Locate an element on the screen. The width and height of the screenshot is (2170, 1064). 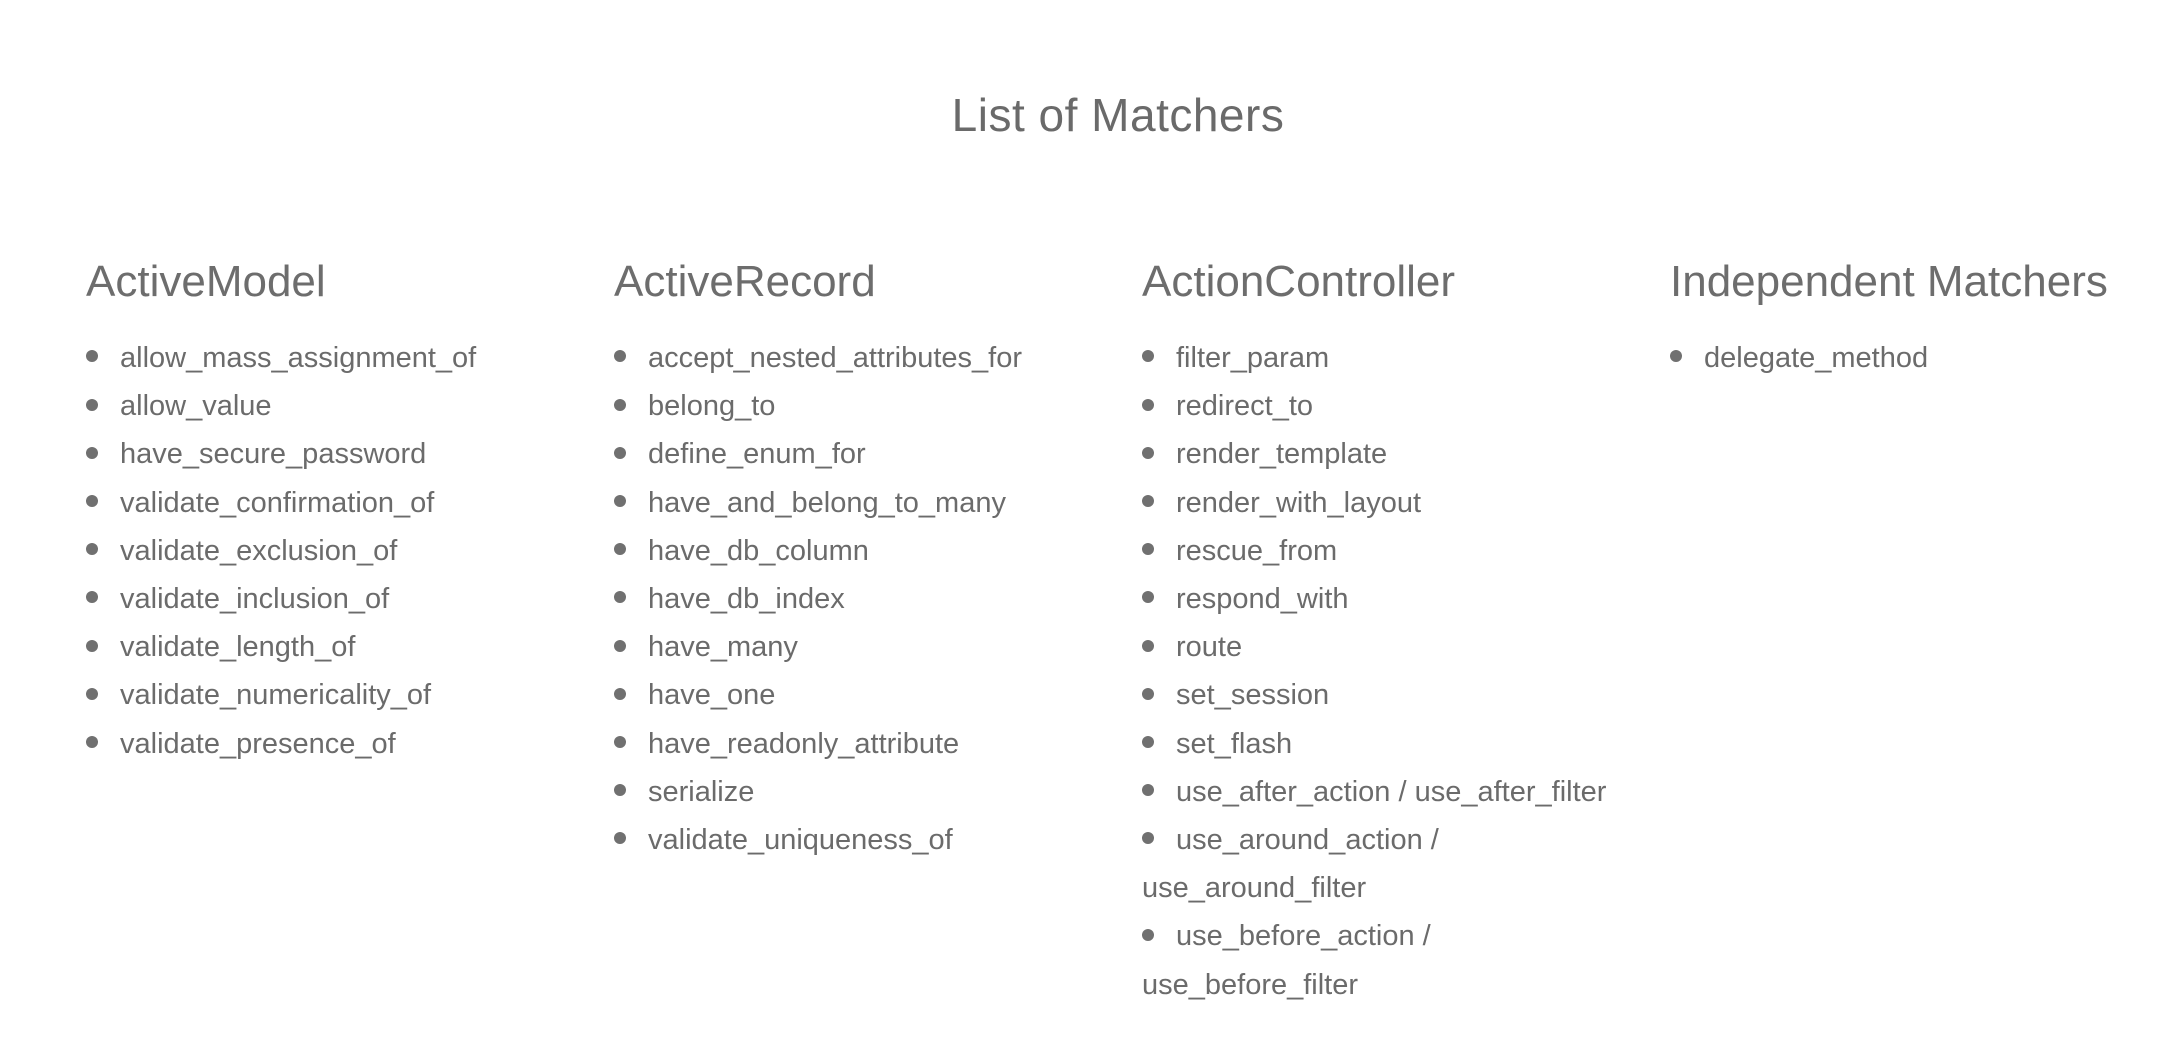
matcher-name: validate_exclusion_of is located at coordinates (259, 550).